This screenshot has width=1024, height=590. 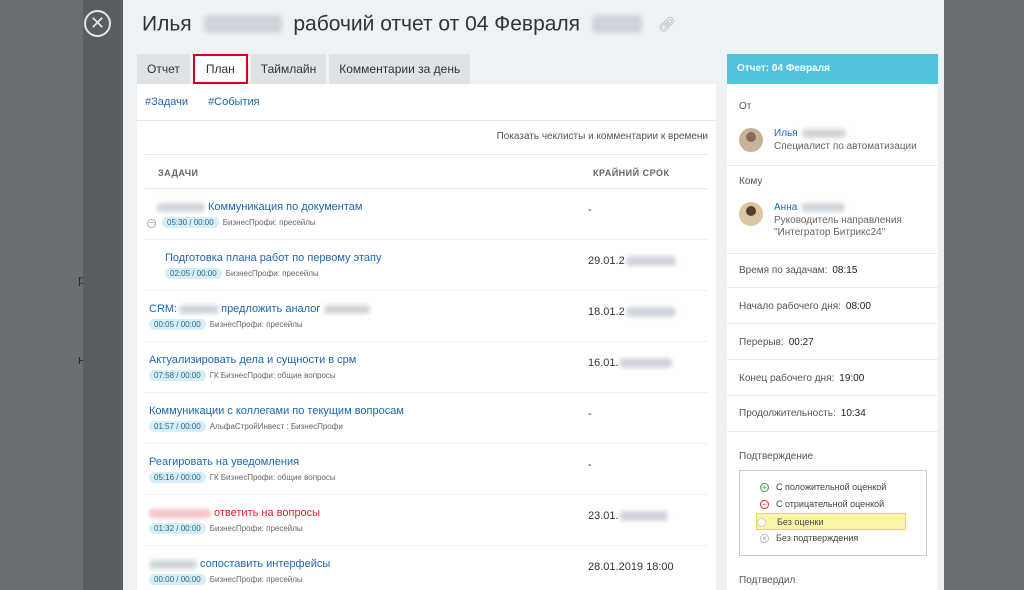 I want to click on task-link: Реагировать на уведомления, so click(x=224, y=462).